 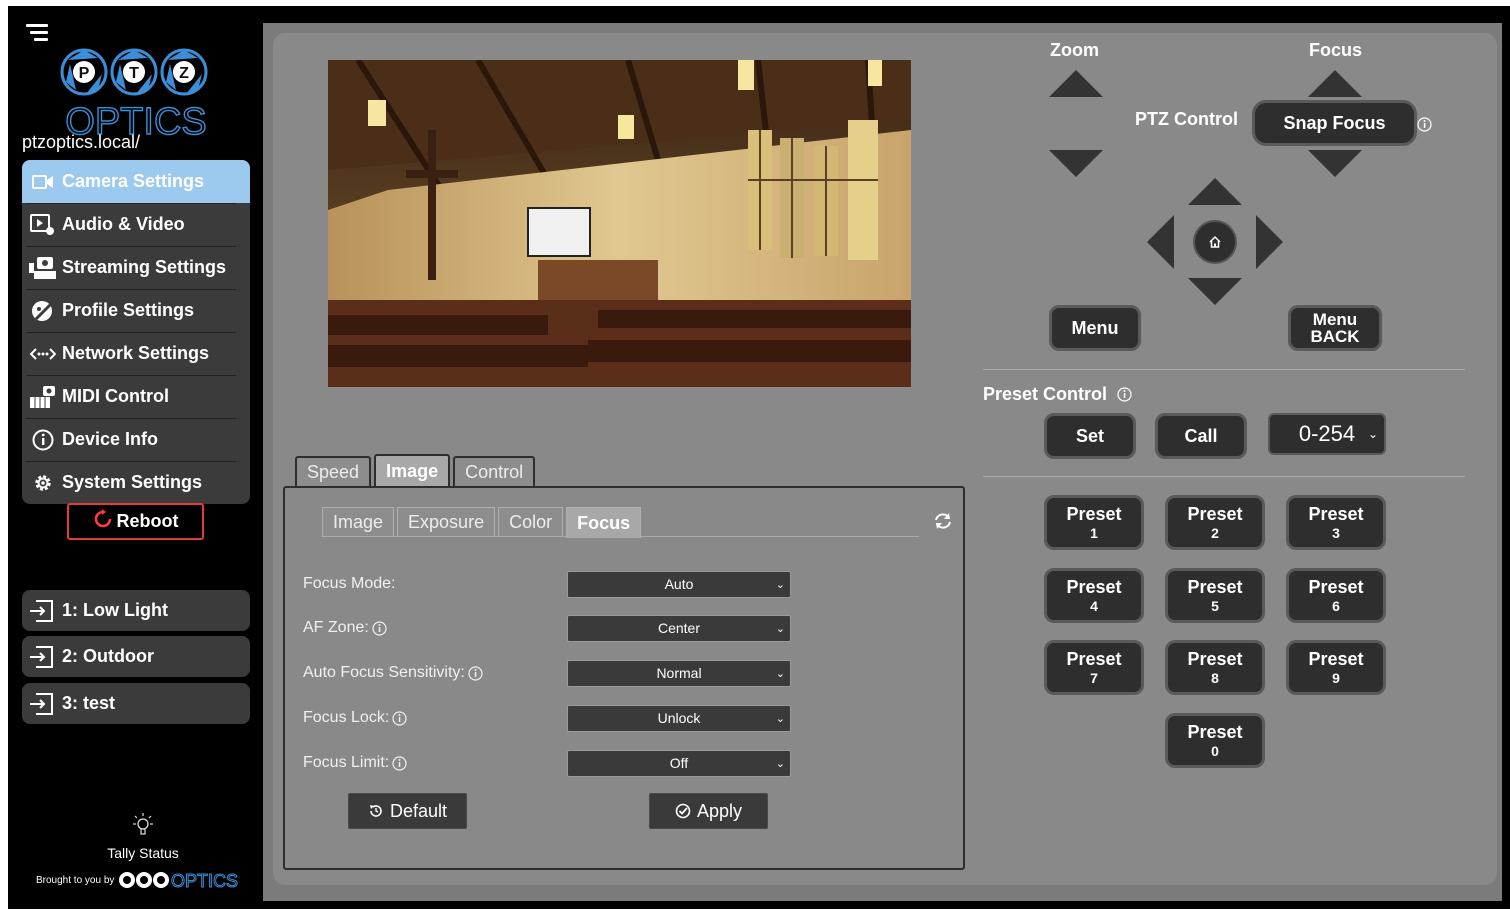 I want to click on profile-button-2: 2: Outdoor, so click(x=136, y=656).